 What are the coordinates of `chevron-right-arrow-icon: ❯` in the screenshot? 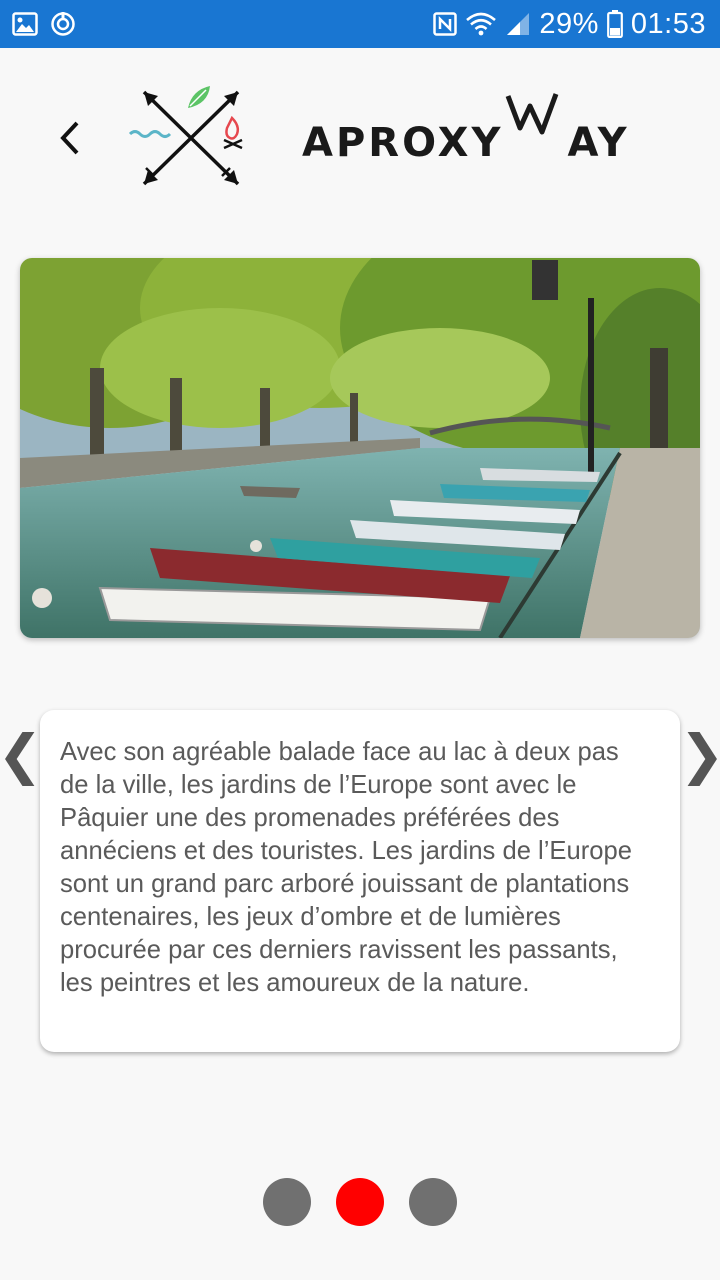 It's located at (699, 754).